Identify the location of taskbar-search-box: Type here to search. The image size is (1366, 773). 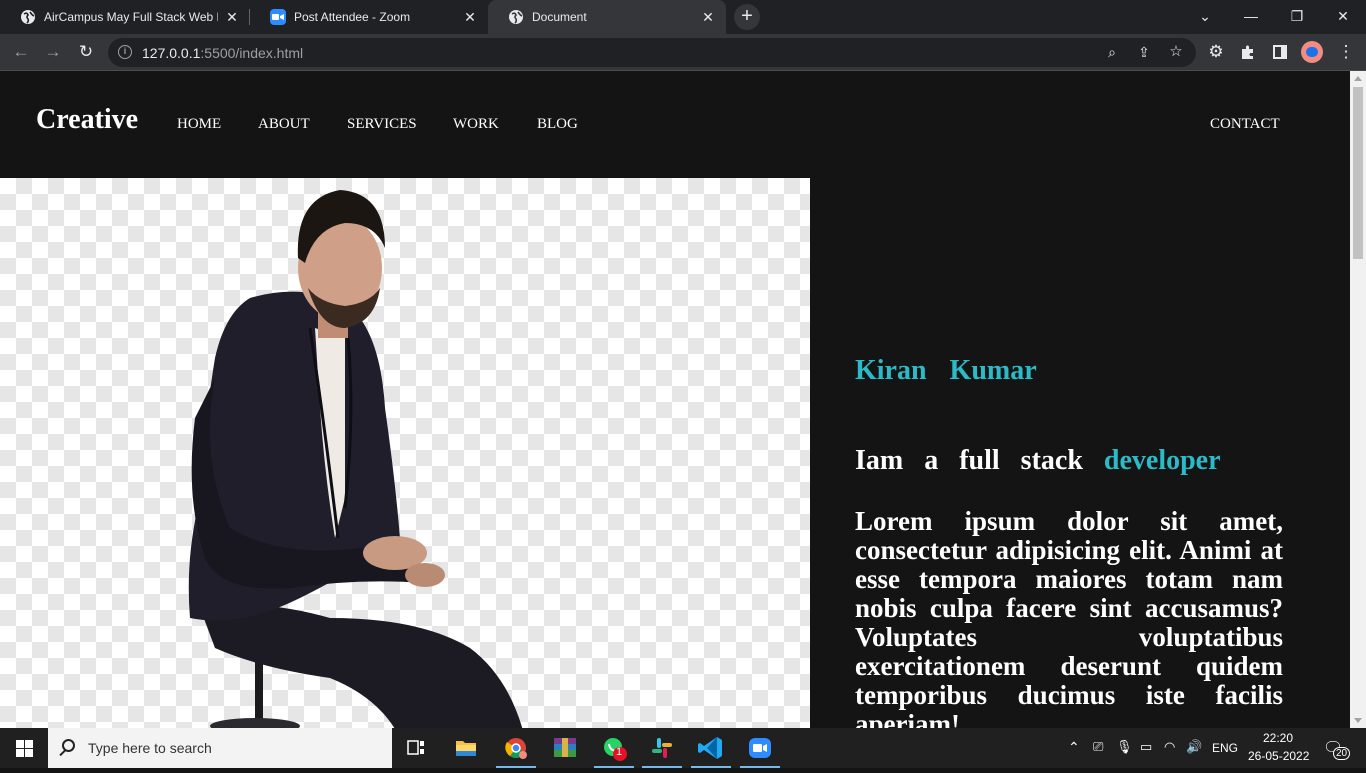
(220, 748).